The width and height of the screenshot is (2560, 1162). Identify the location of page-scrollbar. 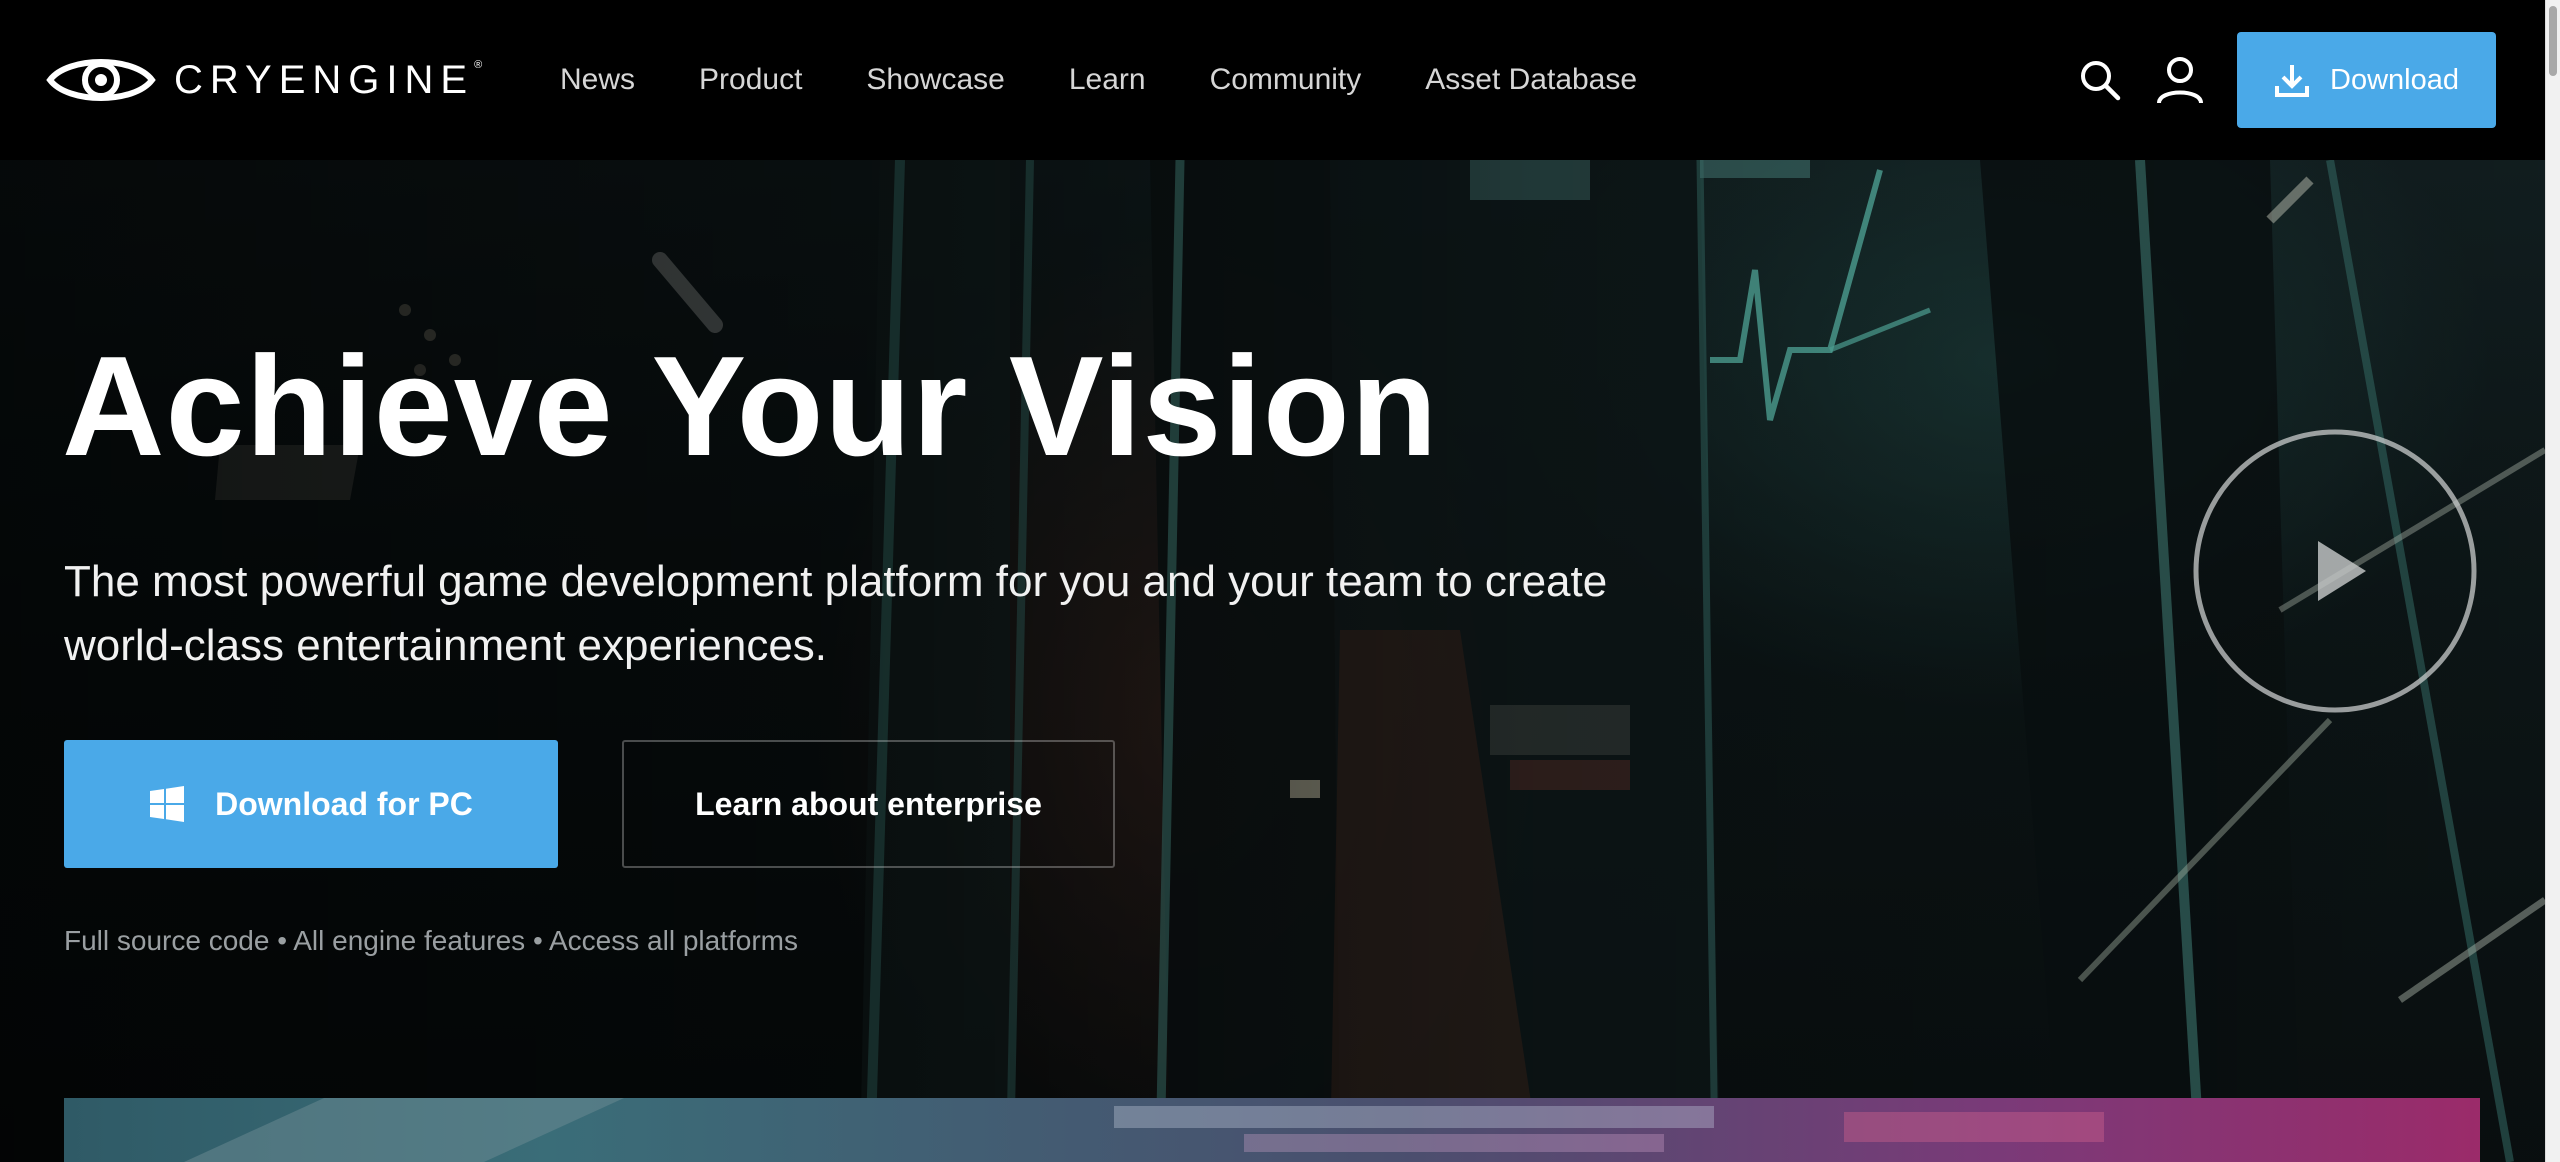
(2552, 581).